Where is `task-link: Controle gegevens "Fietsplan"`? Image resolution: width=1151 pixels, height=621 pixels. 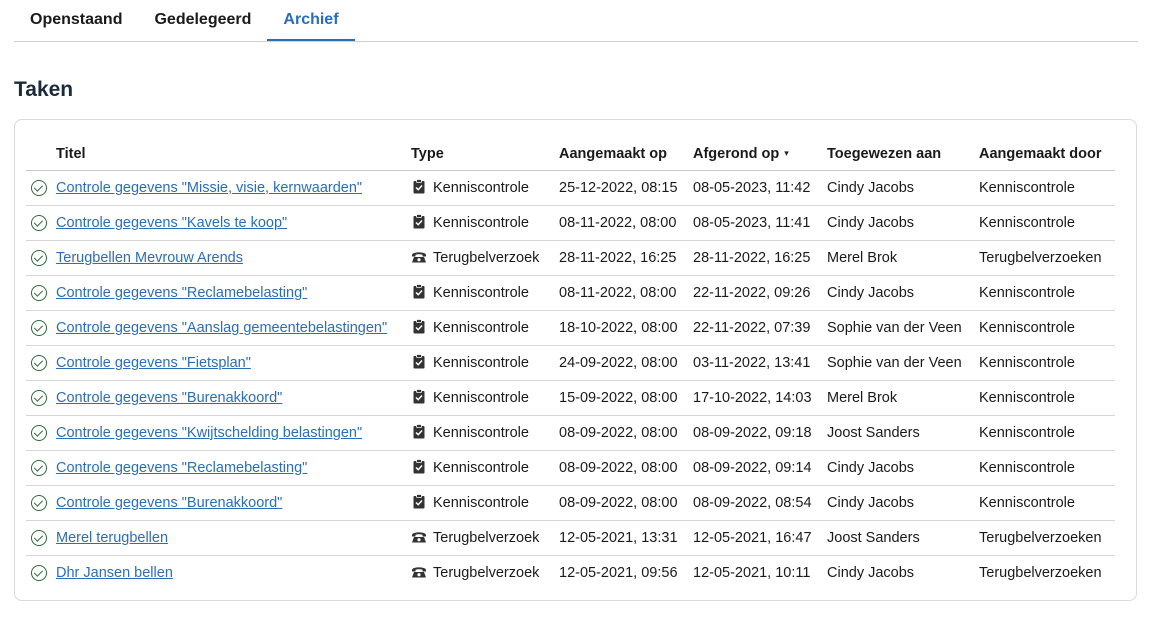
task-link: Controle gegevens "Fietsplan" is located at coordinates (153, 363).